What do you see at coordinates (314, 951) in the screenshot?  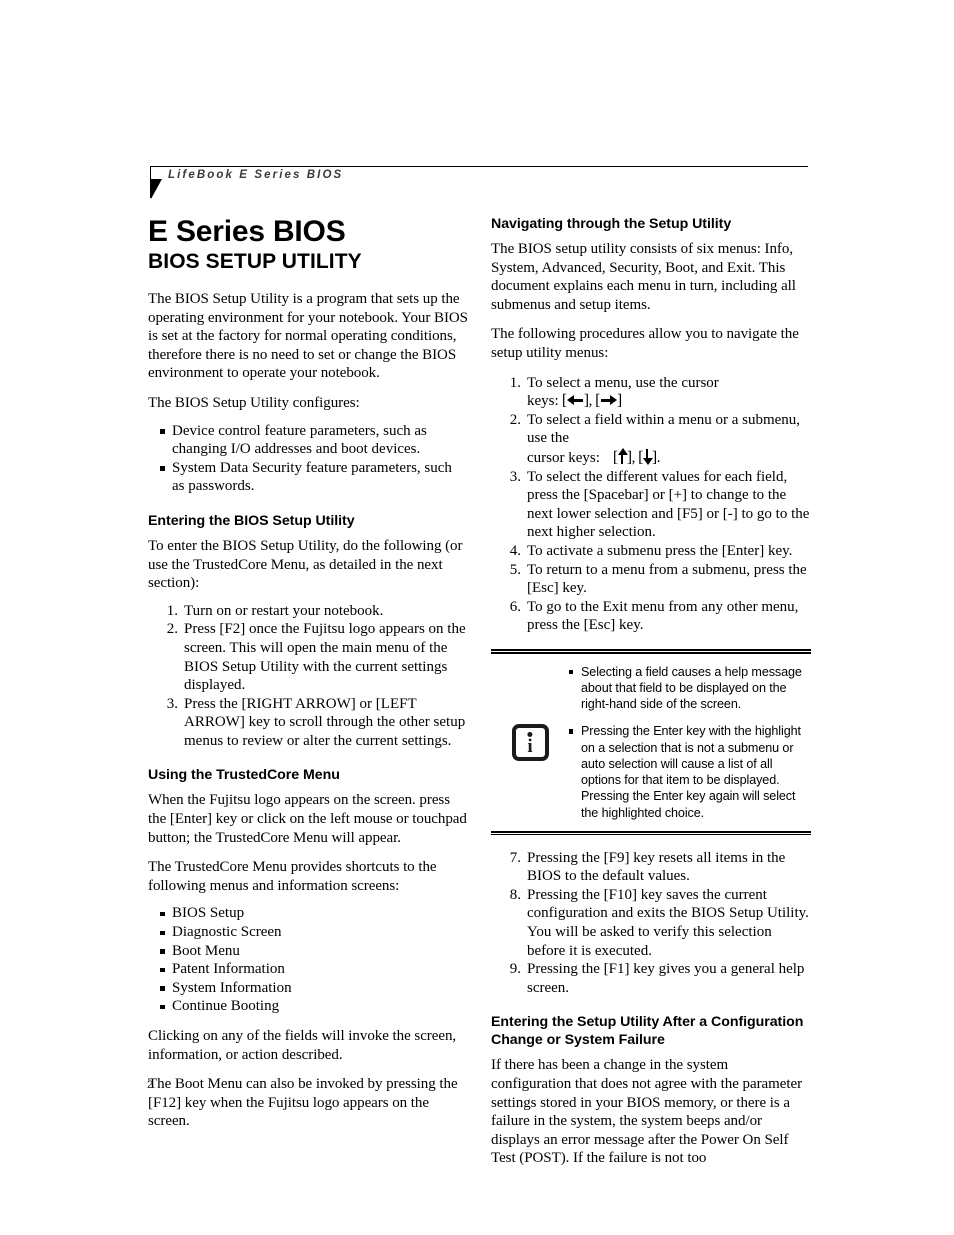 I see `list-item: Boot Menu` at bounding box center [314, 951].